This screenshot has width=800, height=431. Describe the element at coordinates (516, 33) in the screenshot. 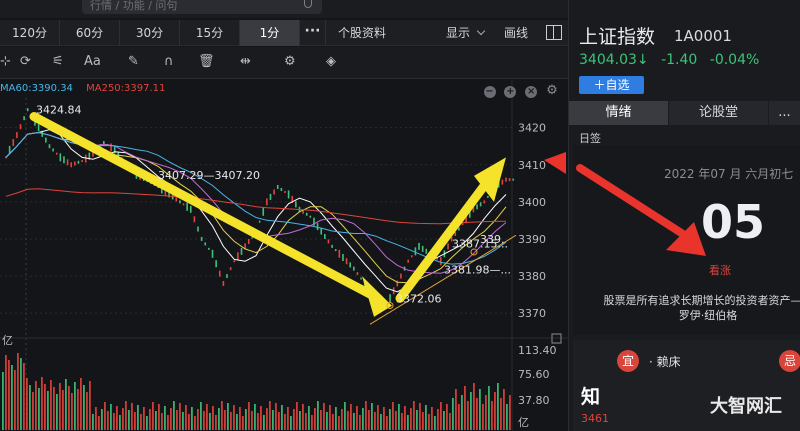

I see `draw-line-button: 画线` at that location.